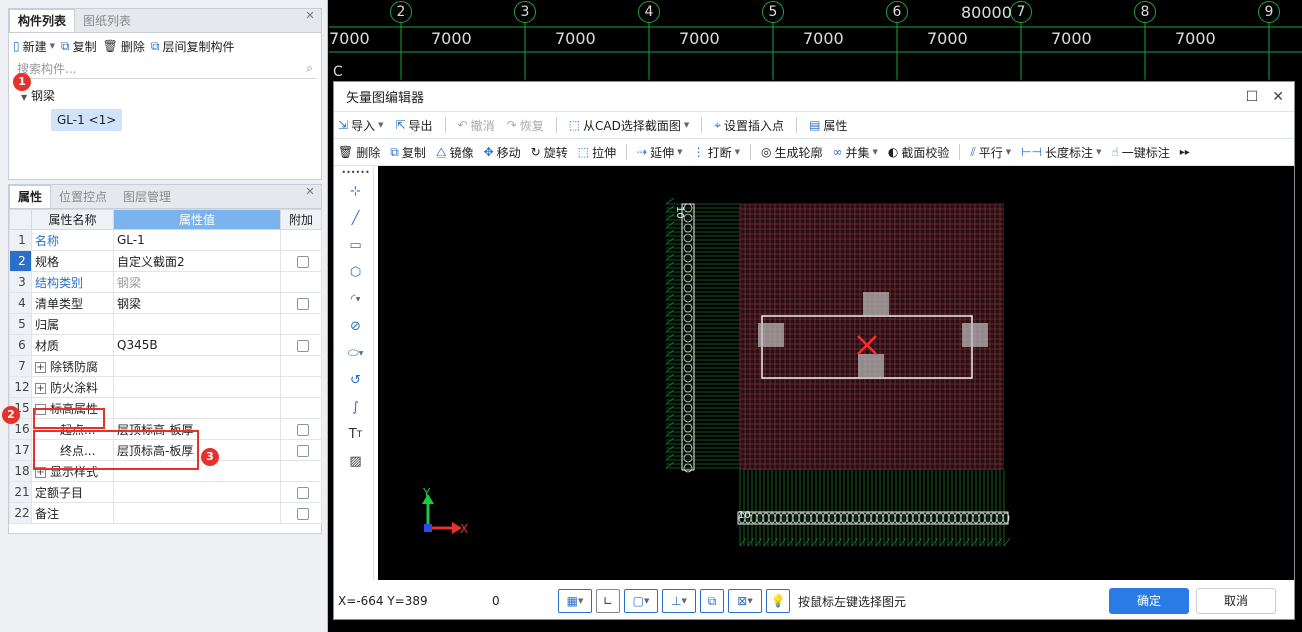 Image resolution: width=1302 pixels, height=632 pixels. What do you see at coordinates (87, 120) in the screenshot?
I see `tree-item-gl1: GL-1 <1>` at bounding box center [87, 120].